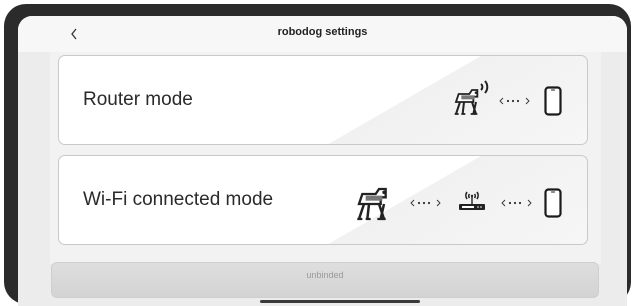 The image size is (637, 306). I want to click on unbind-button: unbinded, so click(325, 280).